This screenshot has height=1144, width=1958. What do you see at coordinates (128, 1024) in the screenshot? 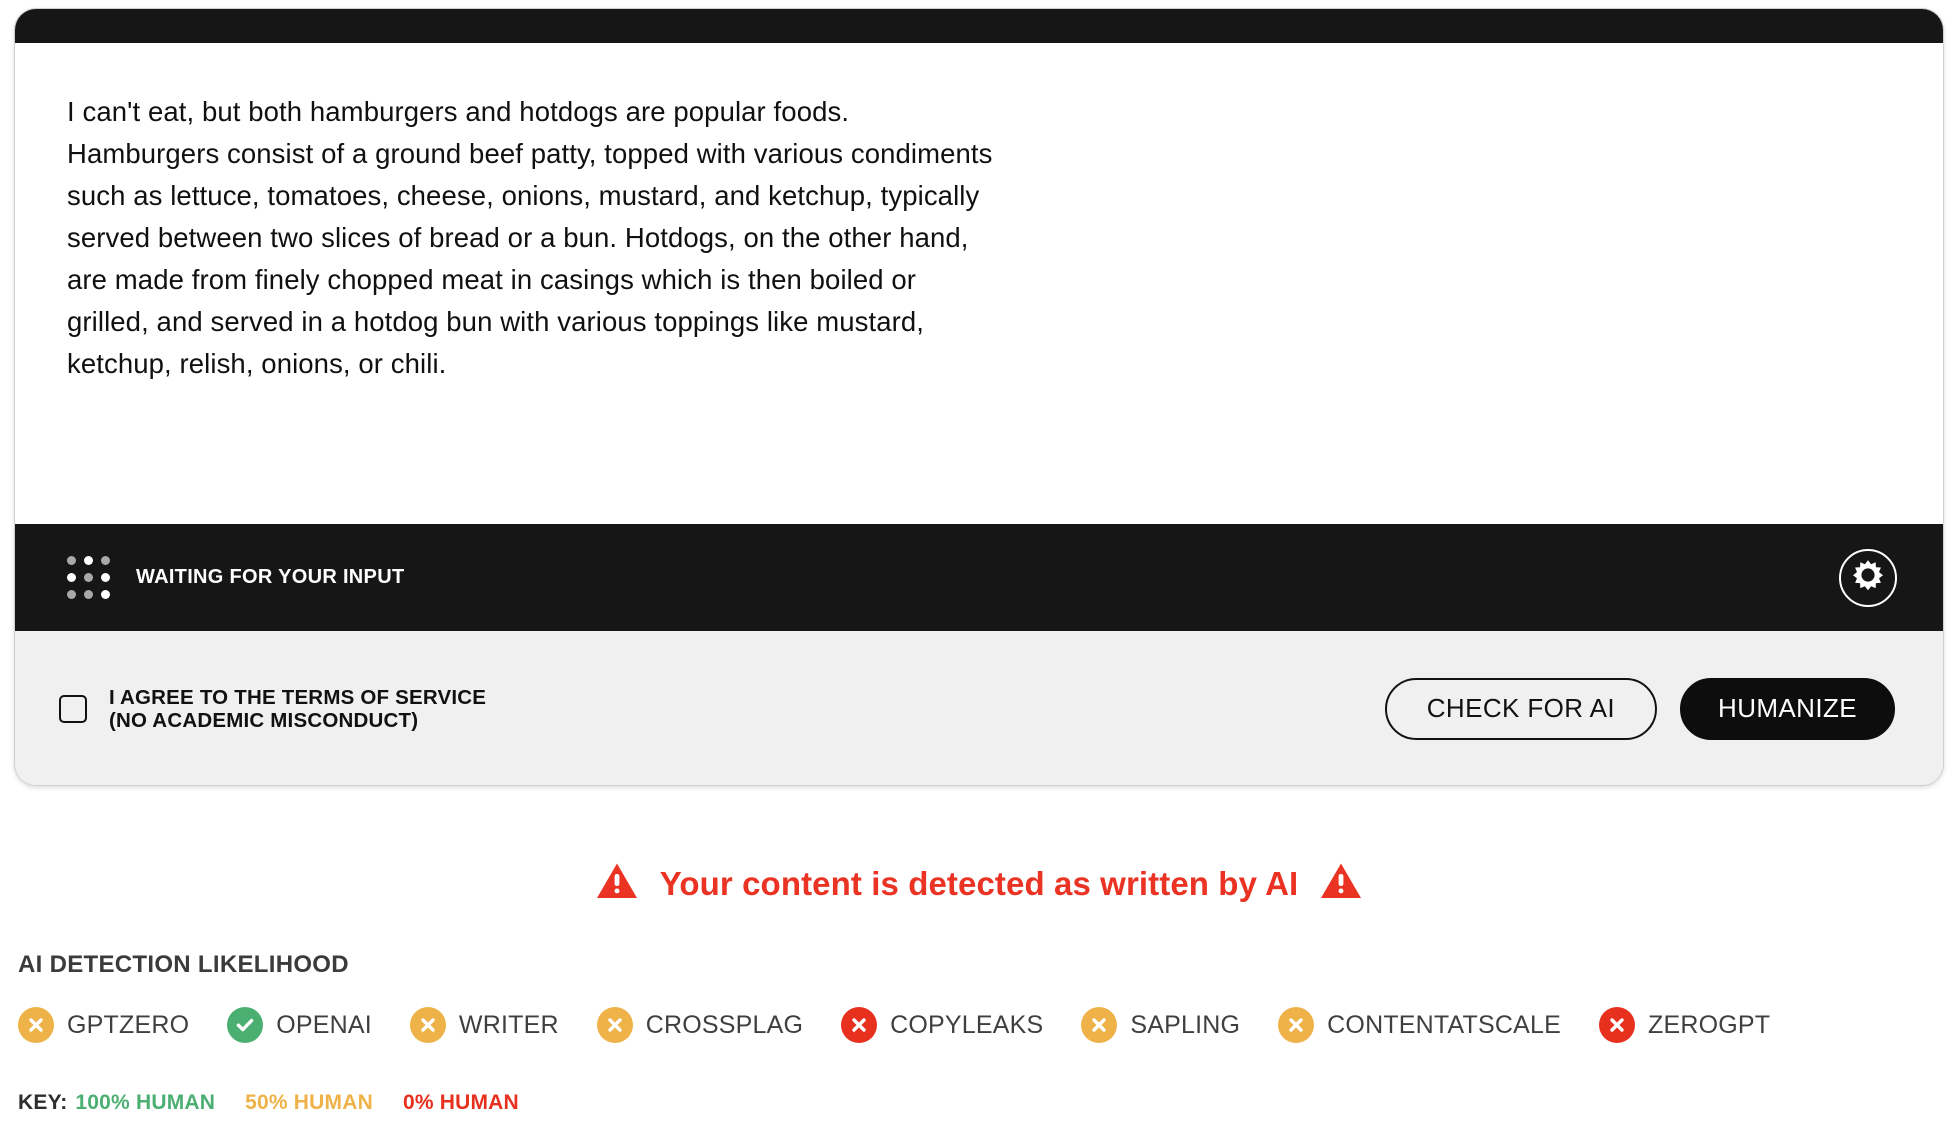
I see `detector-badge-label: GPTZERO` at bounding box center [128, 1024].